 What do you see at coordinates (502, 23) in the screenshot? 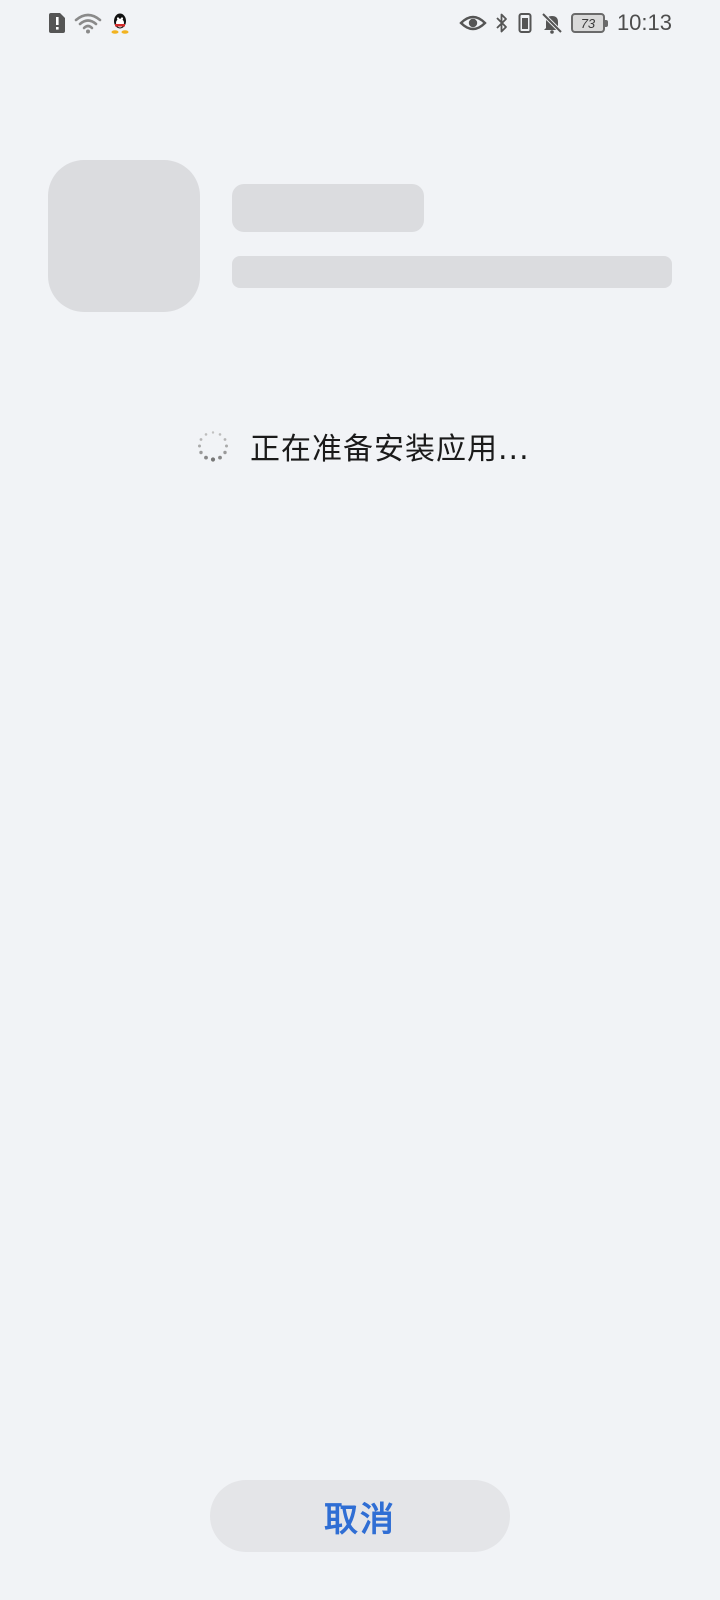
I see `bluetooth-icon` at bounding box center [502, 23].